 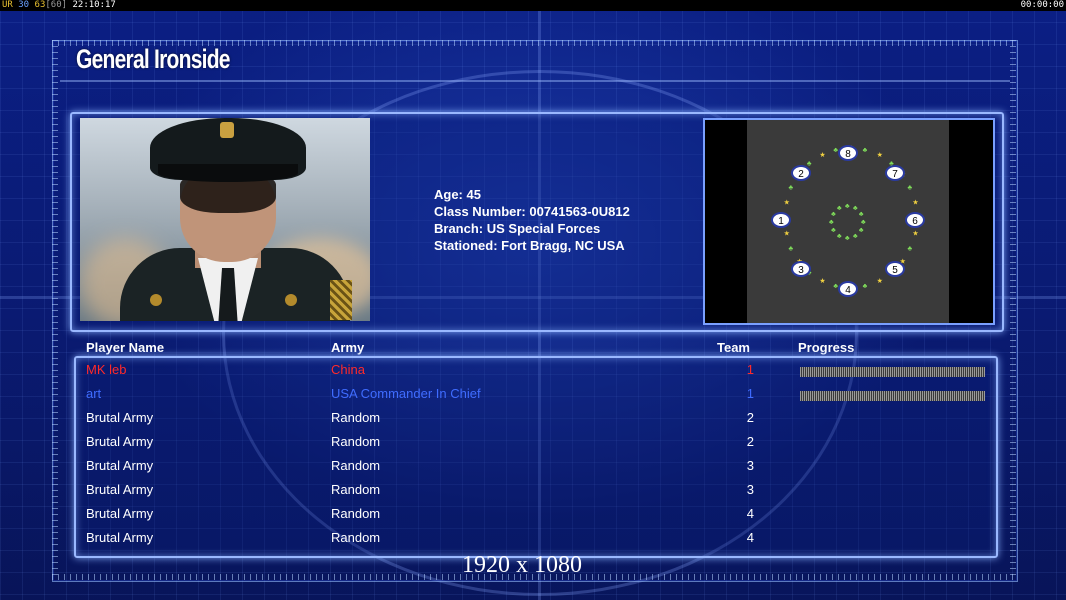 I want to click on title-divider, so click(x=535, y=81).